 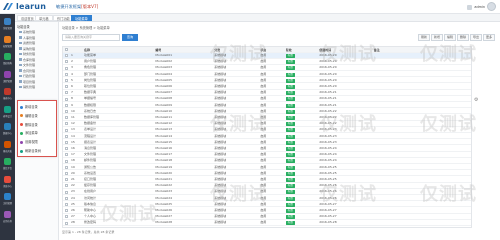 What do you see at coordinates (27, 82) in the screenshot?
I see `tree-item: 项目管理` at bounding box center [27, 82].